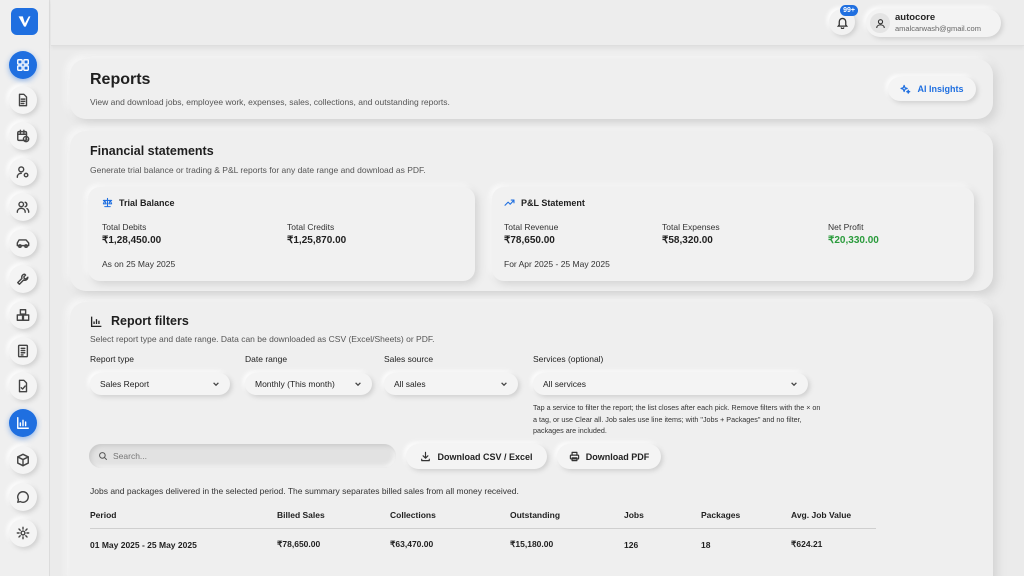  Describe the element at coordinates (120, 79) in the screenshot. I see `page-title: Reports` at that location.